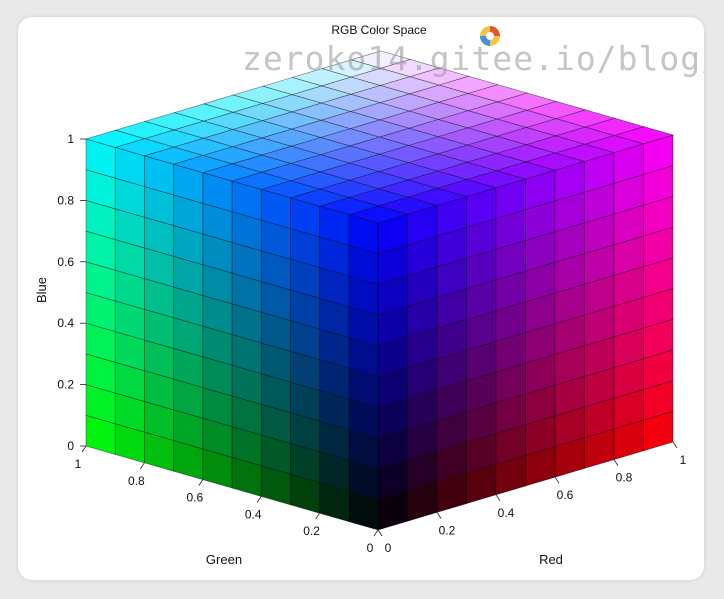 The image size is (724, 599). I want to click on green-tick-label: 0.4, so click(253, 514).